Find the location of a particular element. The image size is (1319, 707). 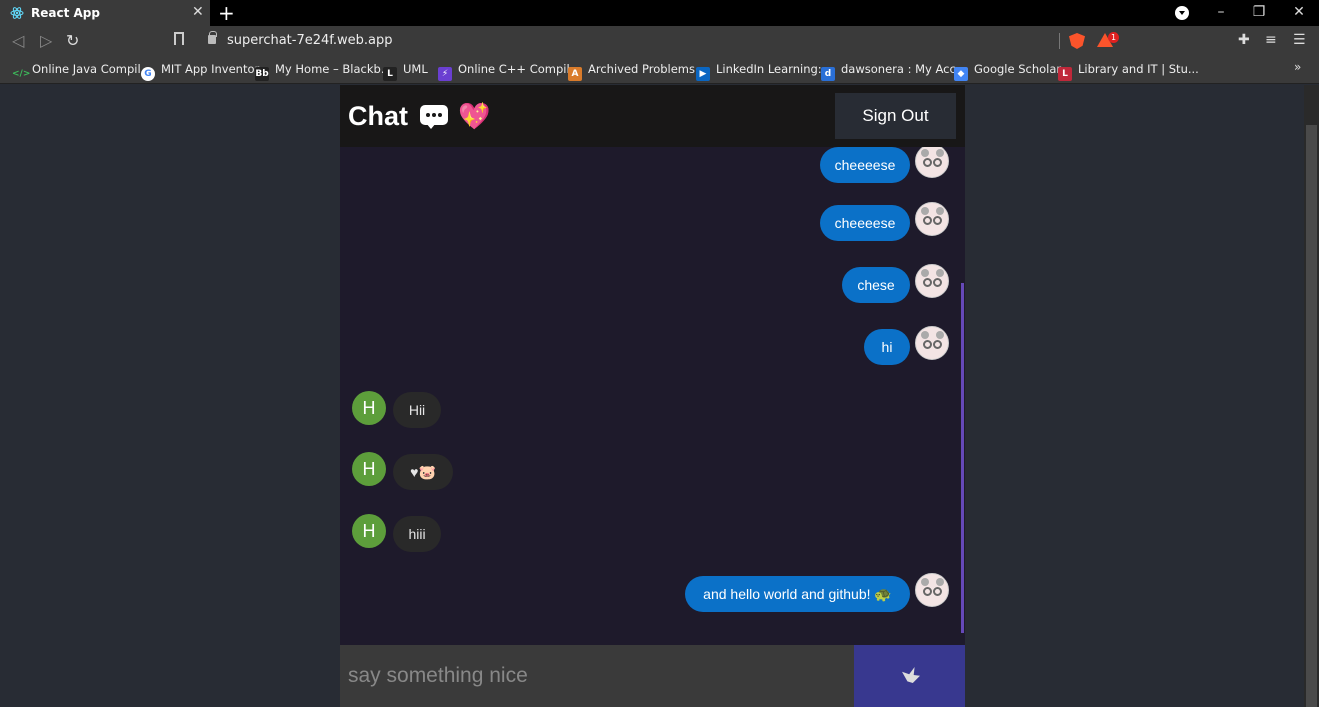

url-text: superchat-7e24f.web.app is located at coordinates (310, 40).